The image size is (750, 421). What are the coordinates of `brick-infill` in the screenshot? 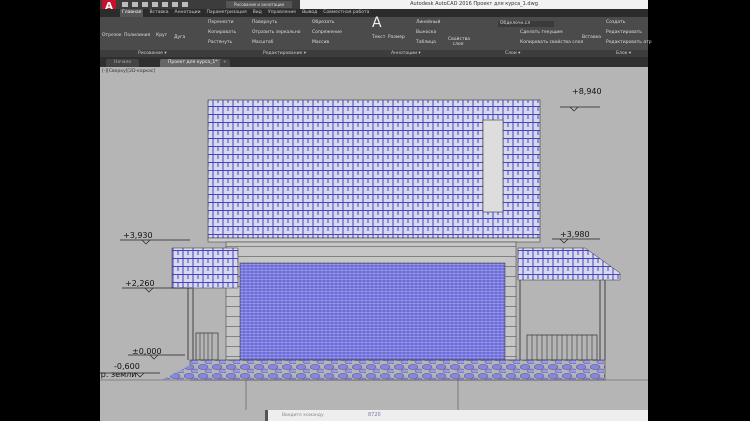 It's located at (372, 311).